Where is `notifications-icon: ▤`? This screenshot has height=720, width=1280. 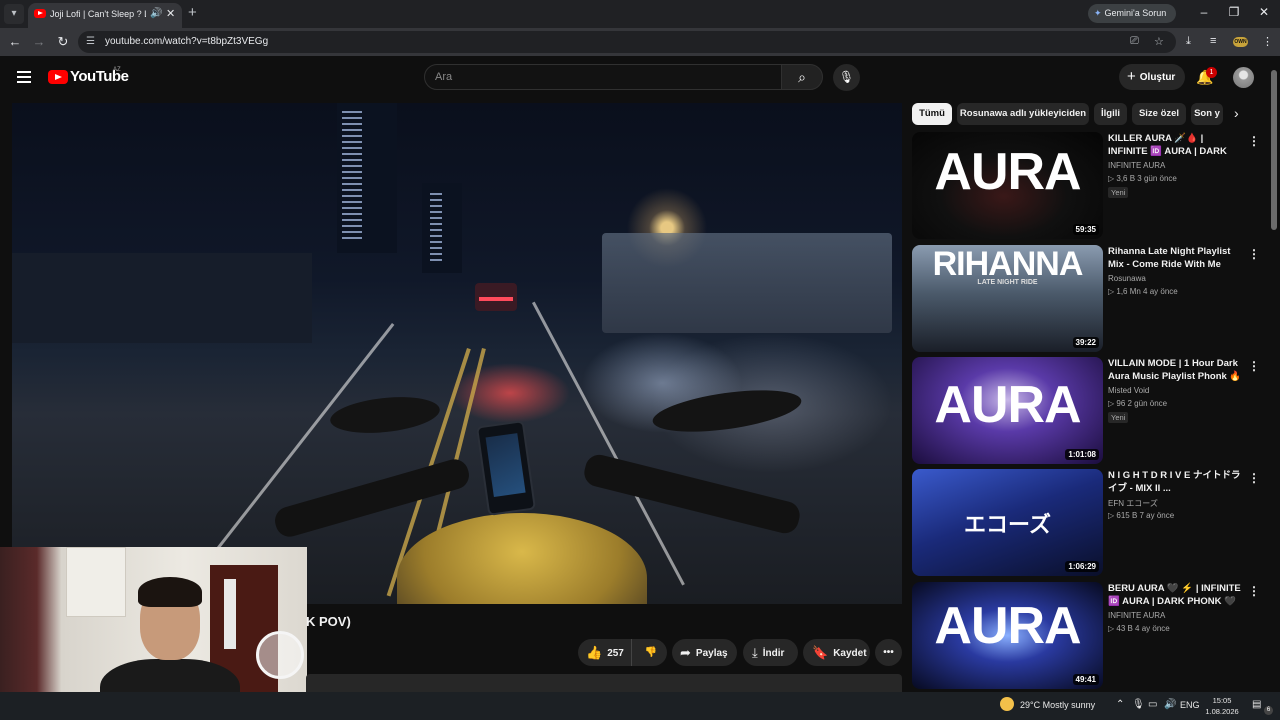 notifications-icon: ▤ is located at coordinates (1256, 704).